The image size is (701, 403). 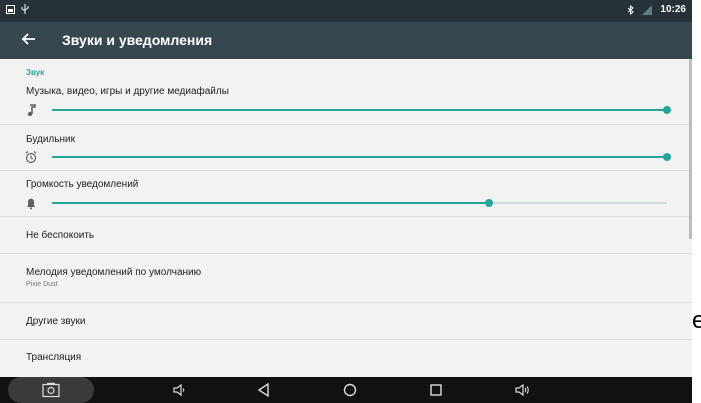 What do you see at coordinates (264, 390) in the screenshot?
I see `back-icon` at bounding box center [264, 390].